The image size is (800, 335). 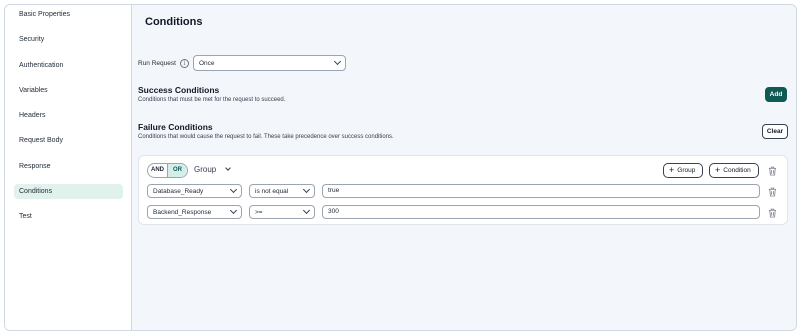 What do you see at coordinates (541, 212) in the screenshot?
I see `condition-value-input: 300` at bounding box center [541, 212].